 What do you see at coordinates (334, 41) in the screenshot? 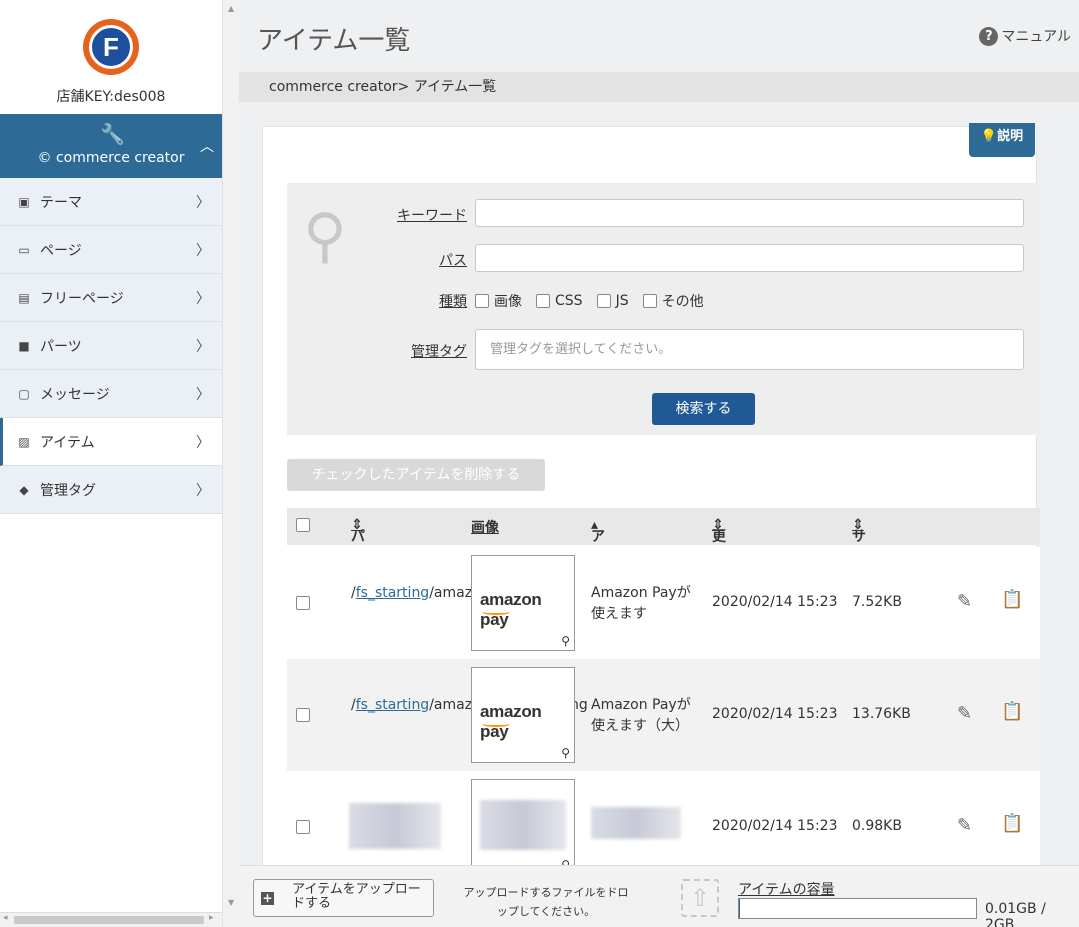
I see `page-title: アイテム一覧` at bounding box center [334, 41].